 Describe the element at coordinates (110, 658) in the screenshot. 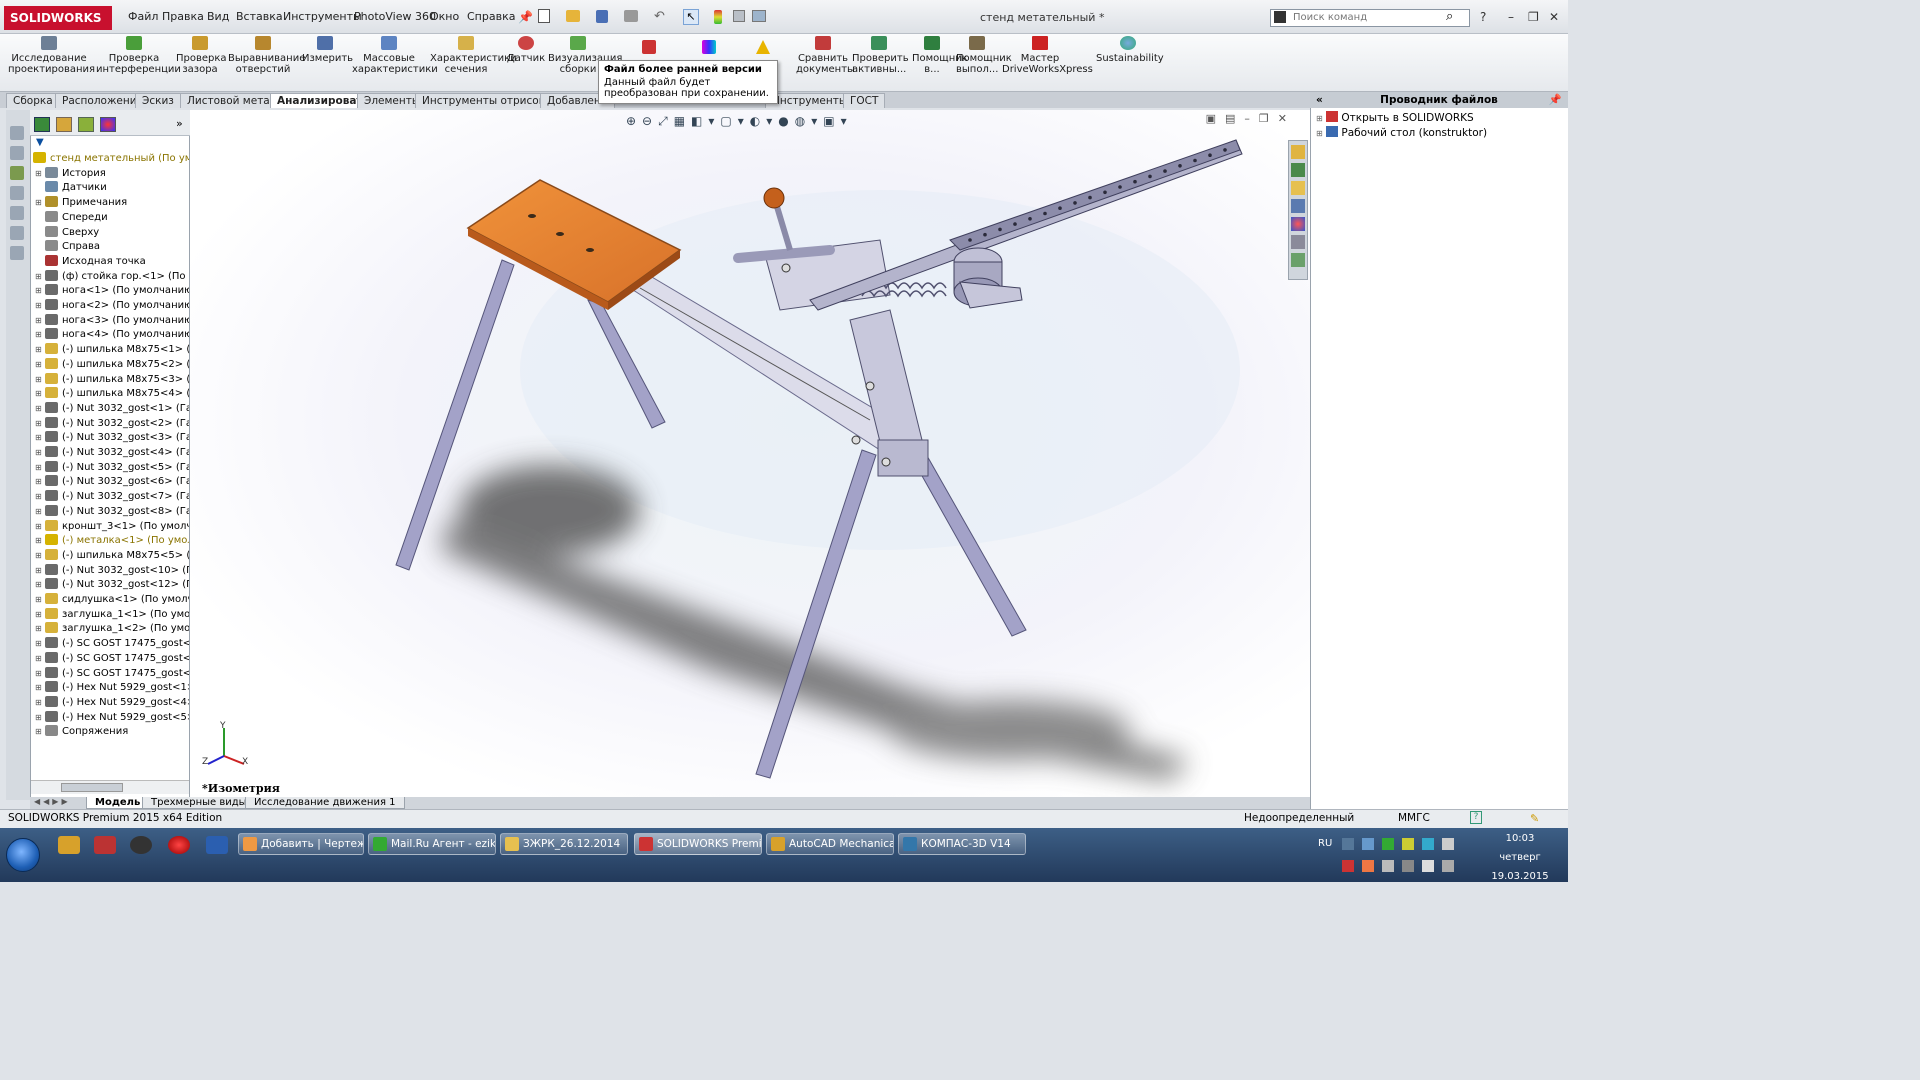

I see `tree-item: ⊞ (-) SC GOST 17475_gost<3> (` at that location.